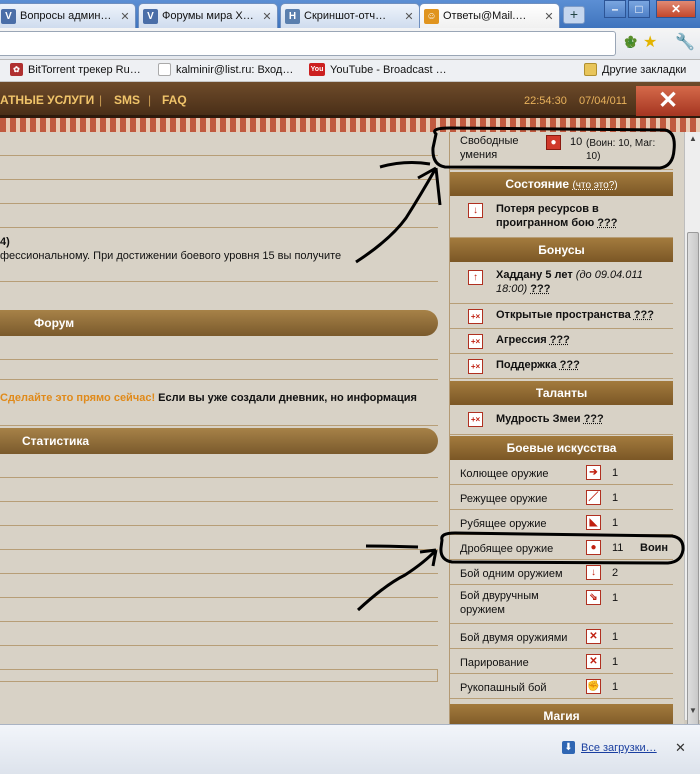 The width and height of the screenshot is (700, 774). I want to click on combat-art-name: Режущее оружие, so click(504, 499).